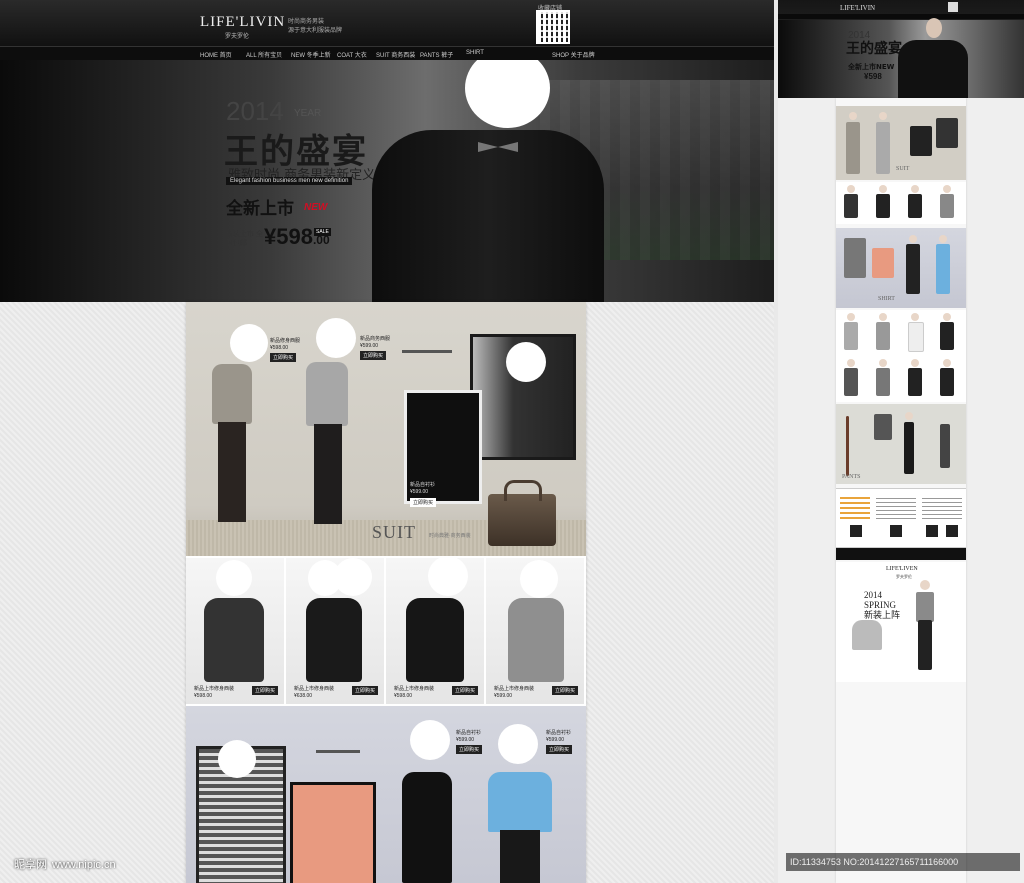  I want to click on suit-model-1-legs, so click(232, 472).